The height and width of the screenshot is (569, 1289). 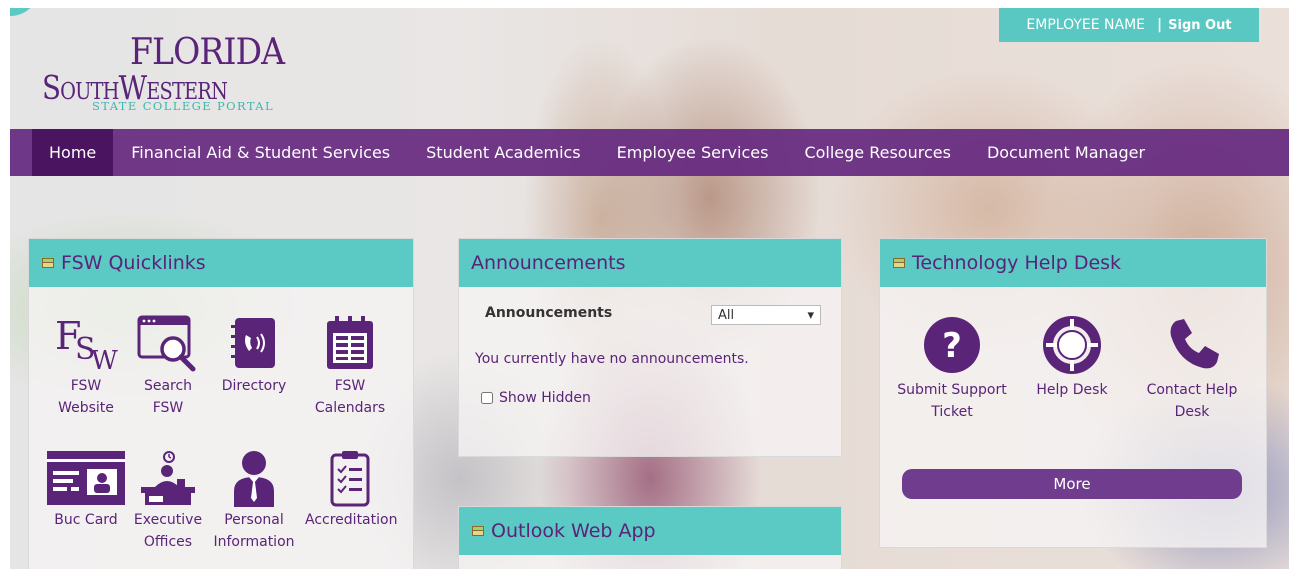 What do you see at coordinates (726, 315) in the screenshot?
I see `announcements-filter-value: All` at bounding box center [726, 315].